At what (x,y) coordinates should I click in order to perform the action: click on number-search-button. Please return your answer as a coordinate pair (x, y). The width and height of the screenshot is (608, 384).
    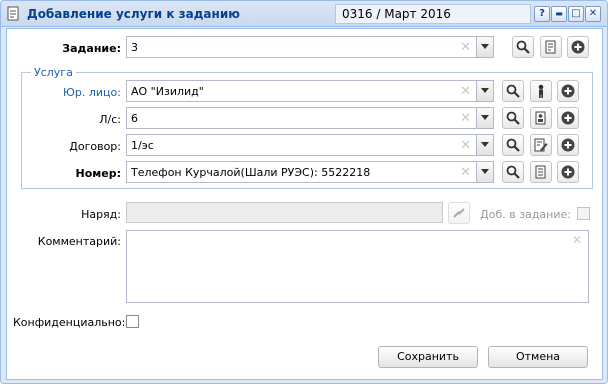
    Looking at the image, I should click on (513, 172).